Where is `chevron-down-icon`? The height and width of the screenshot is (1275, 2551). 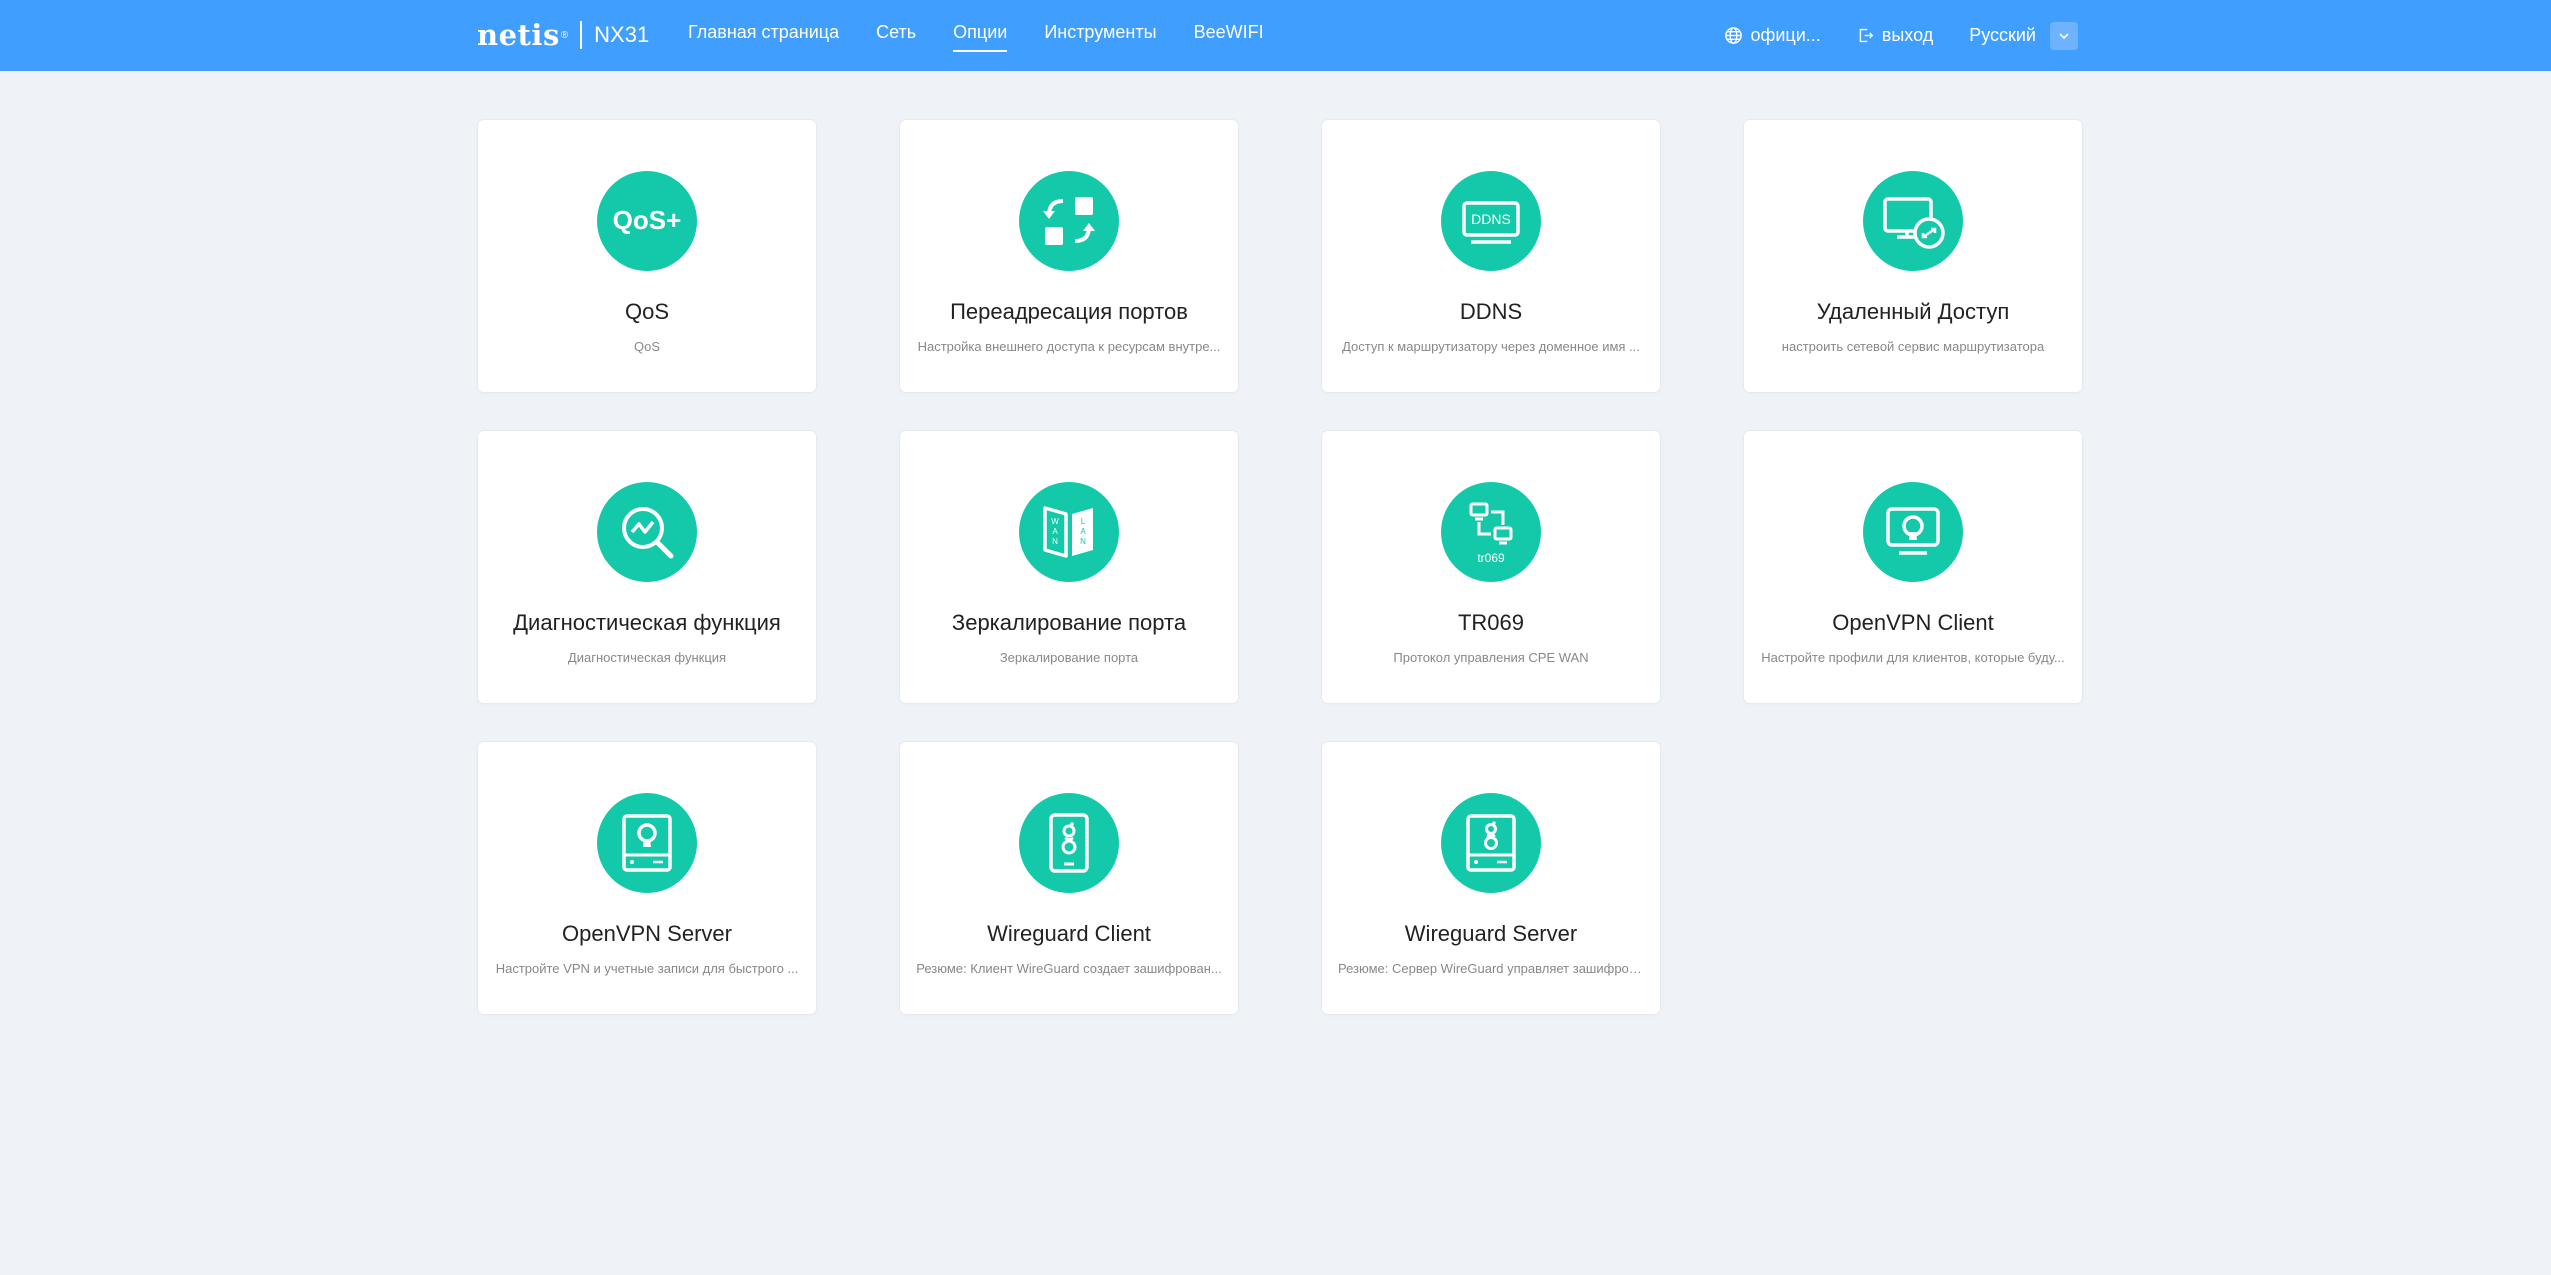 chevron-down-icon is located at coordinates (2064, 35).